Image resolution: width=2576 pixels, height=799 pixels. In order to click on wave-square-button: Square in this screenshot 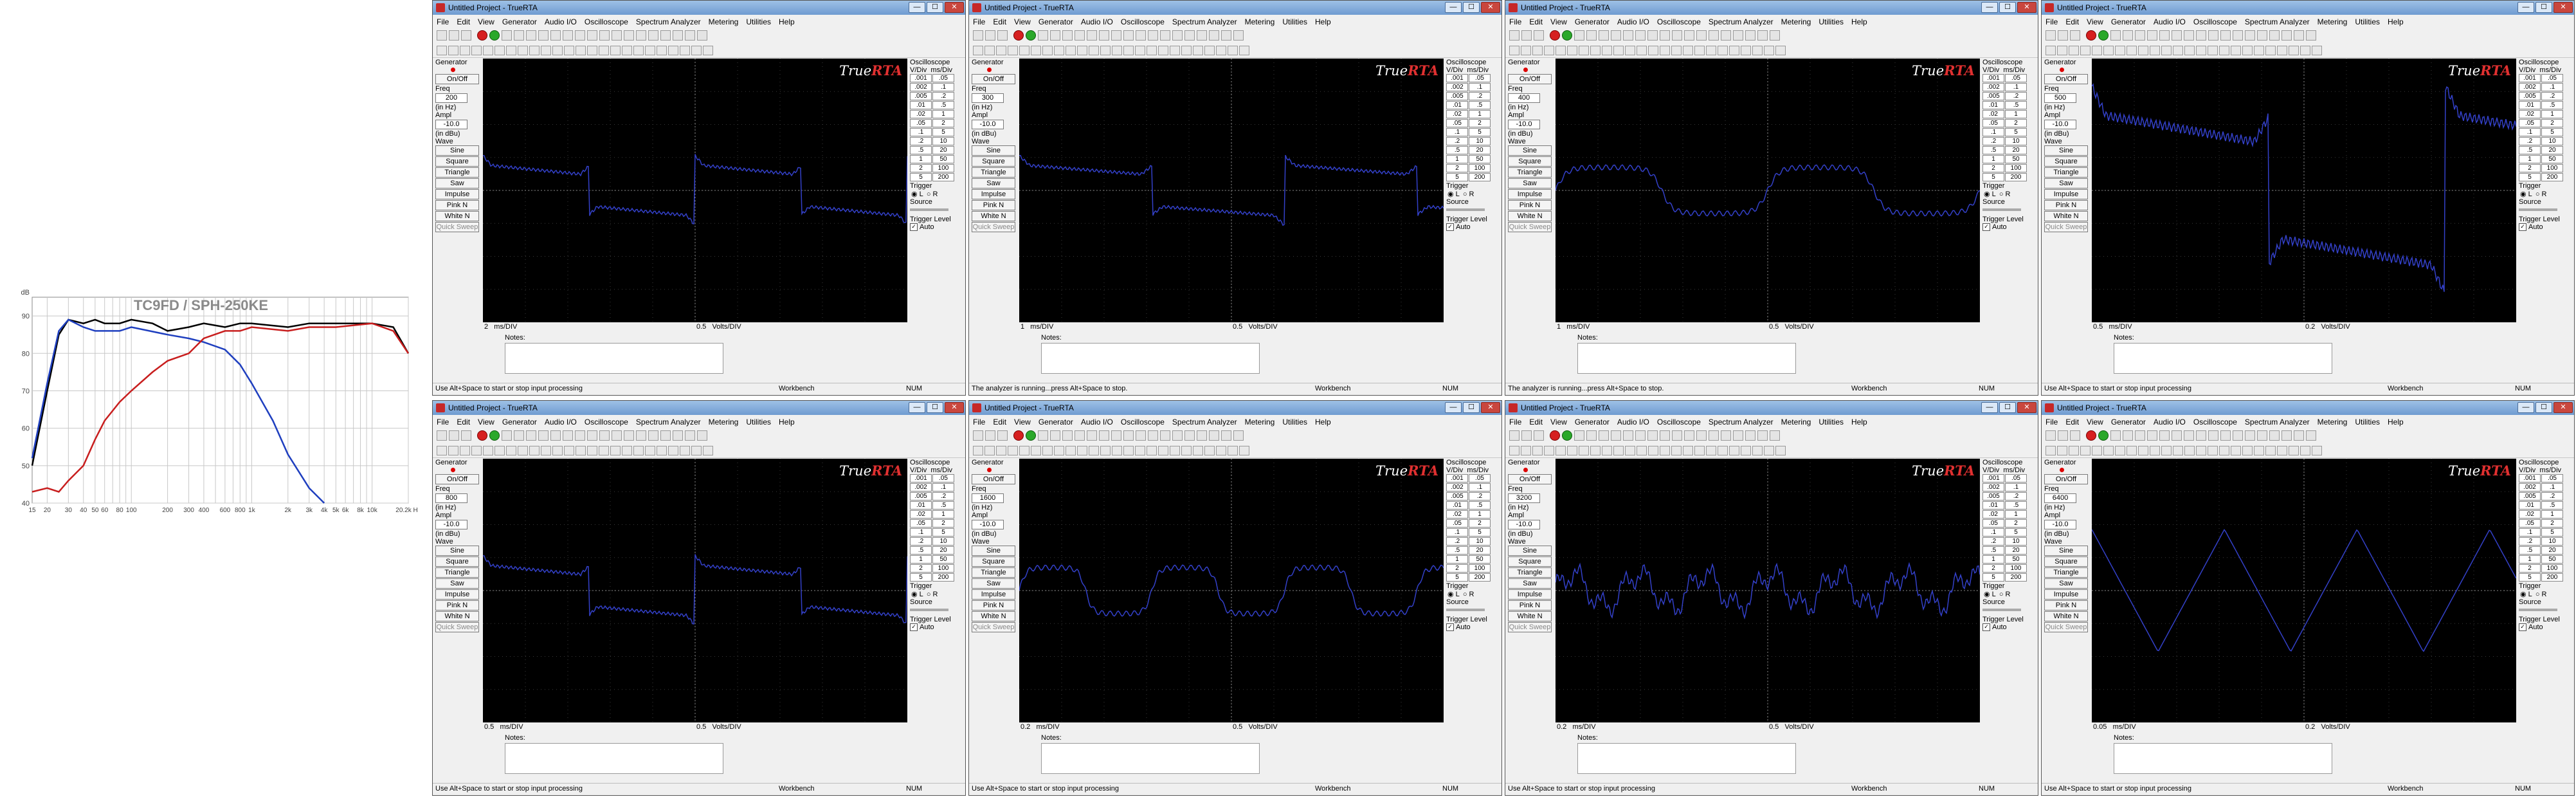, I will do `click(1530, 561)`.